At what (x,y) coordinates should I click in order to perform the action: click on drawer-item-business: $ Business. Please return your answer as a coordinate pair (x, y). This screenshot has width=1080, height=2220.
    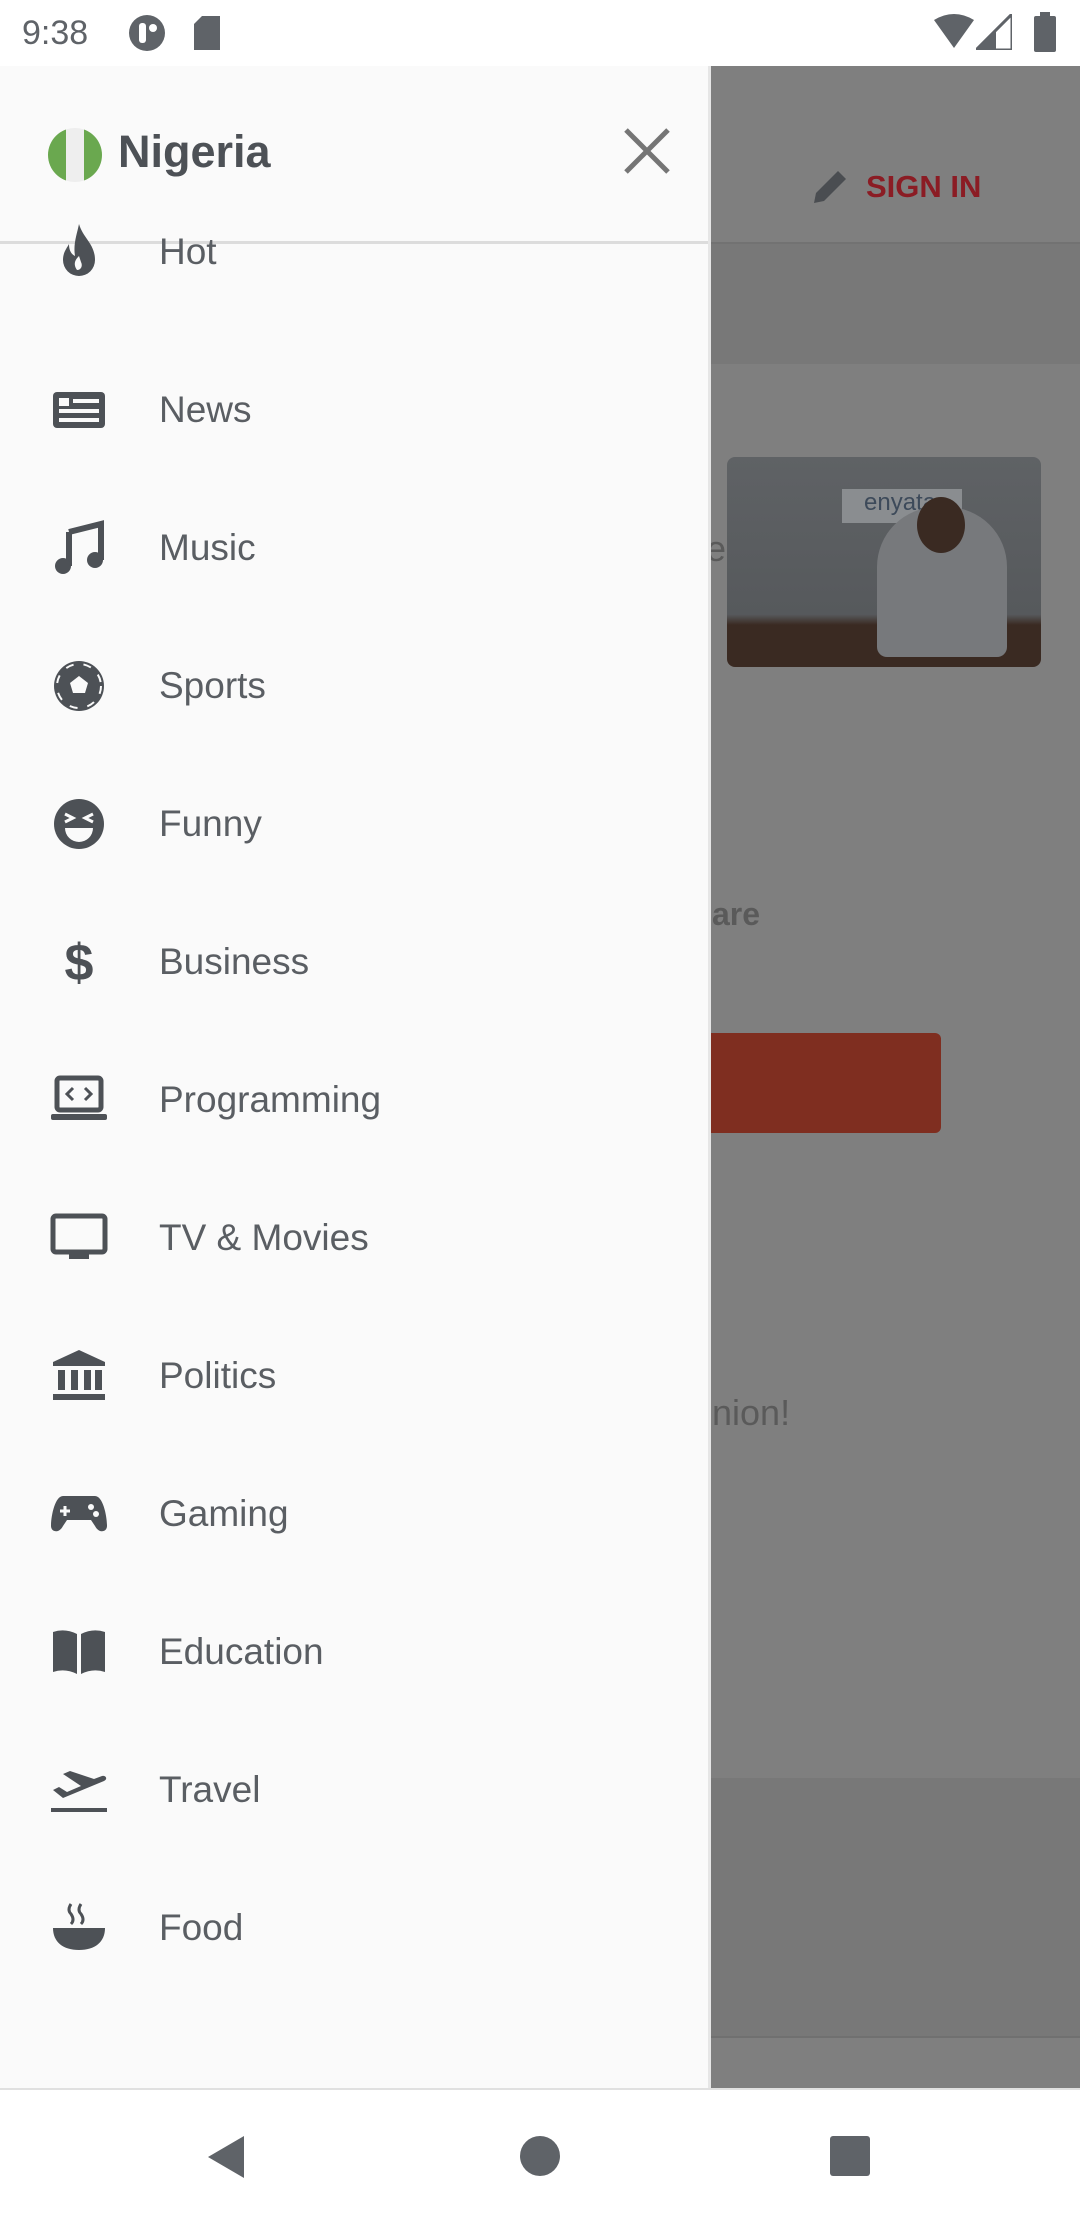
    Looking at the image, I should click on (354, 962).